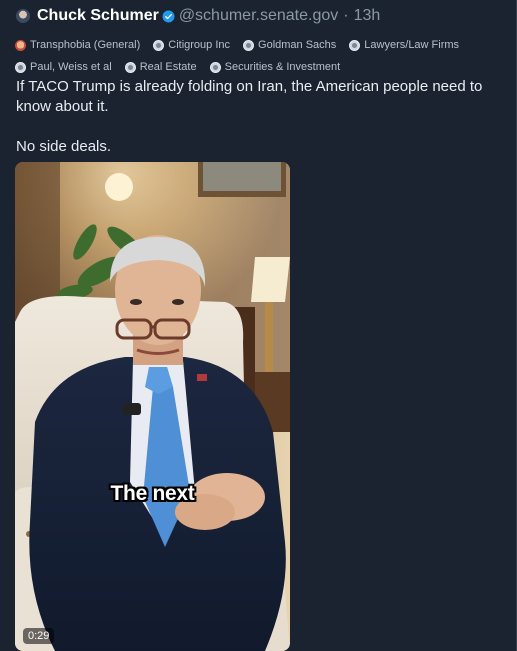 The width and height of the screenshot is (517, 651). I want to click on tag-label: Real Estate, so click(168, 67).